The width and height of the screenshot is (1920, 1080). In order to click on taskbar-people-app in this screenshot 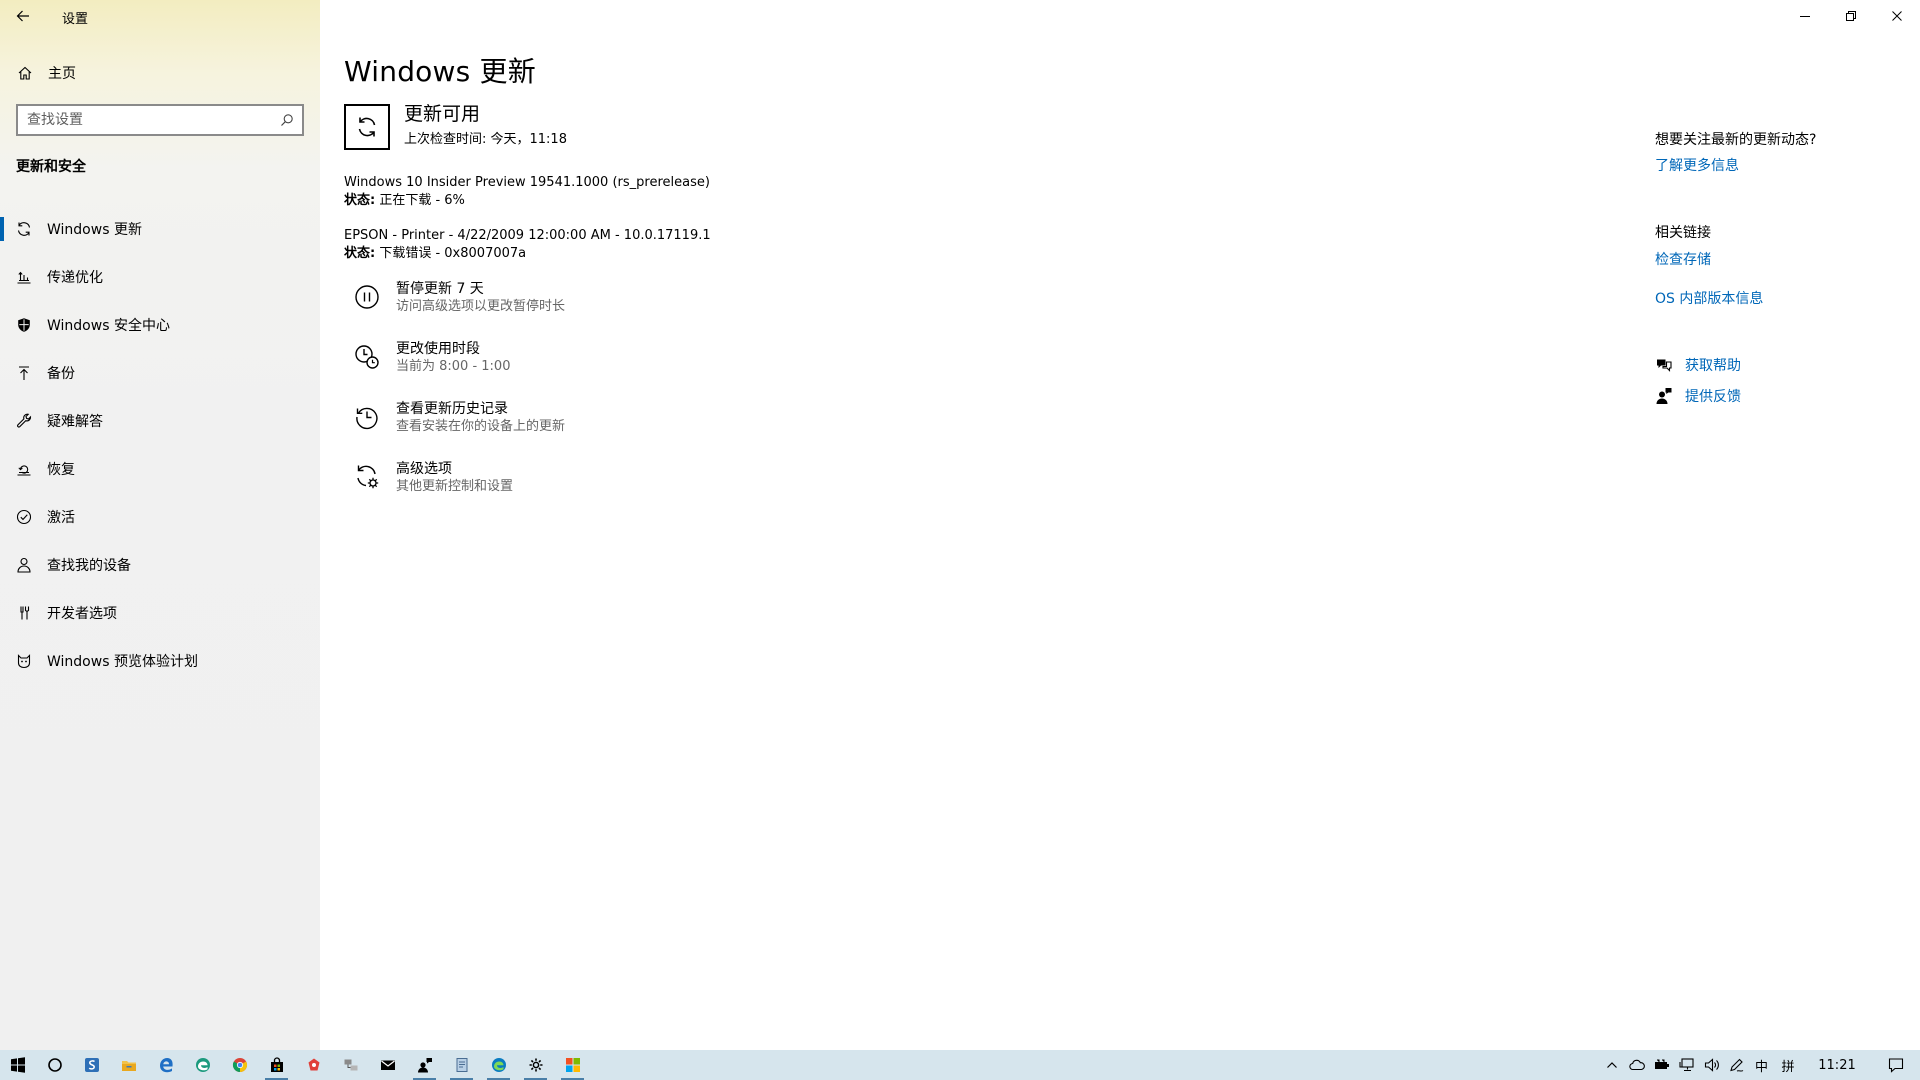, I will do `click(424, 1065)`.